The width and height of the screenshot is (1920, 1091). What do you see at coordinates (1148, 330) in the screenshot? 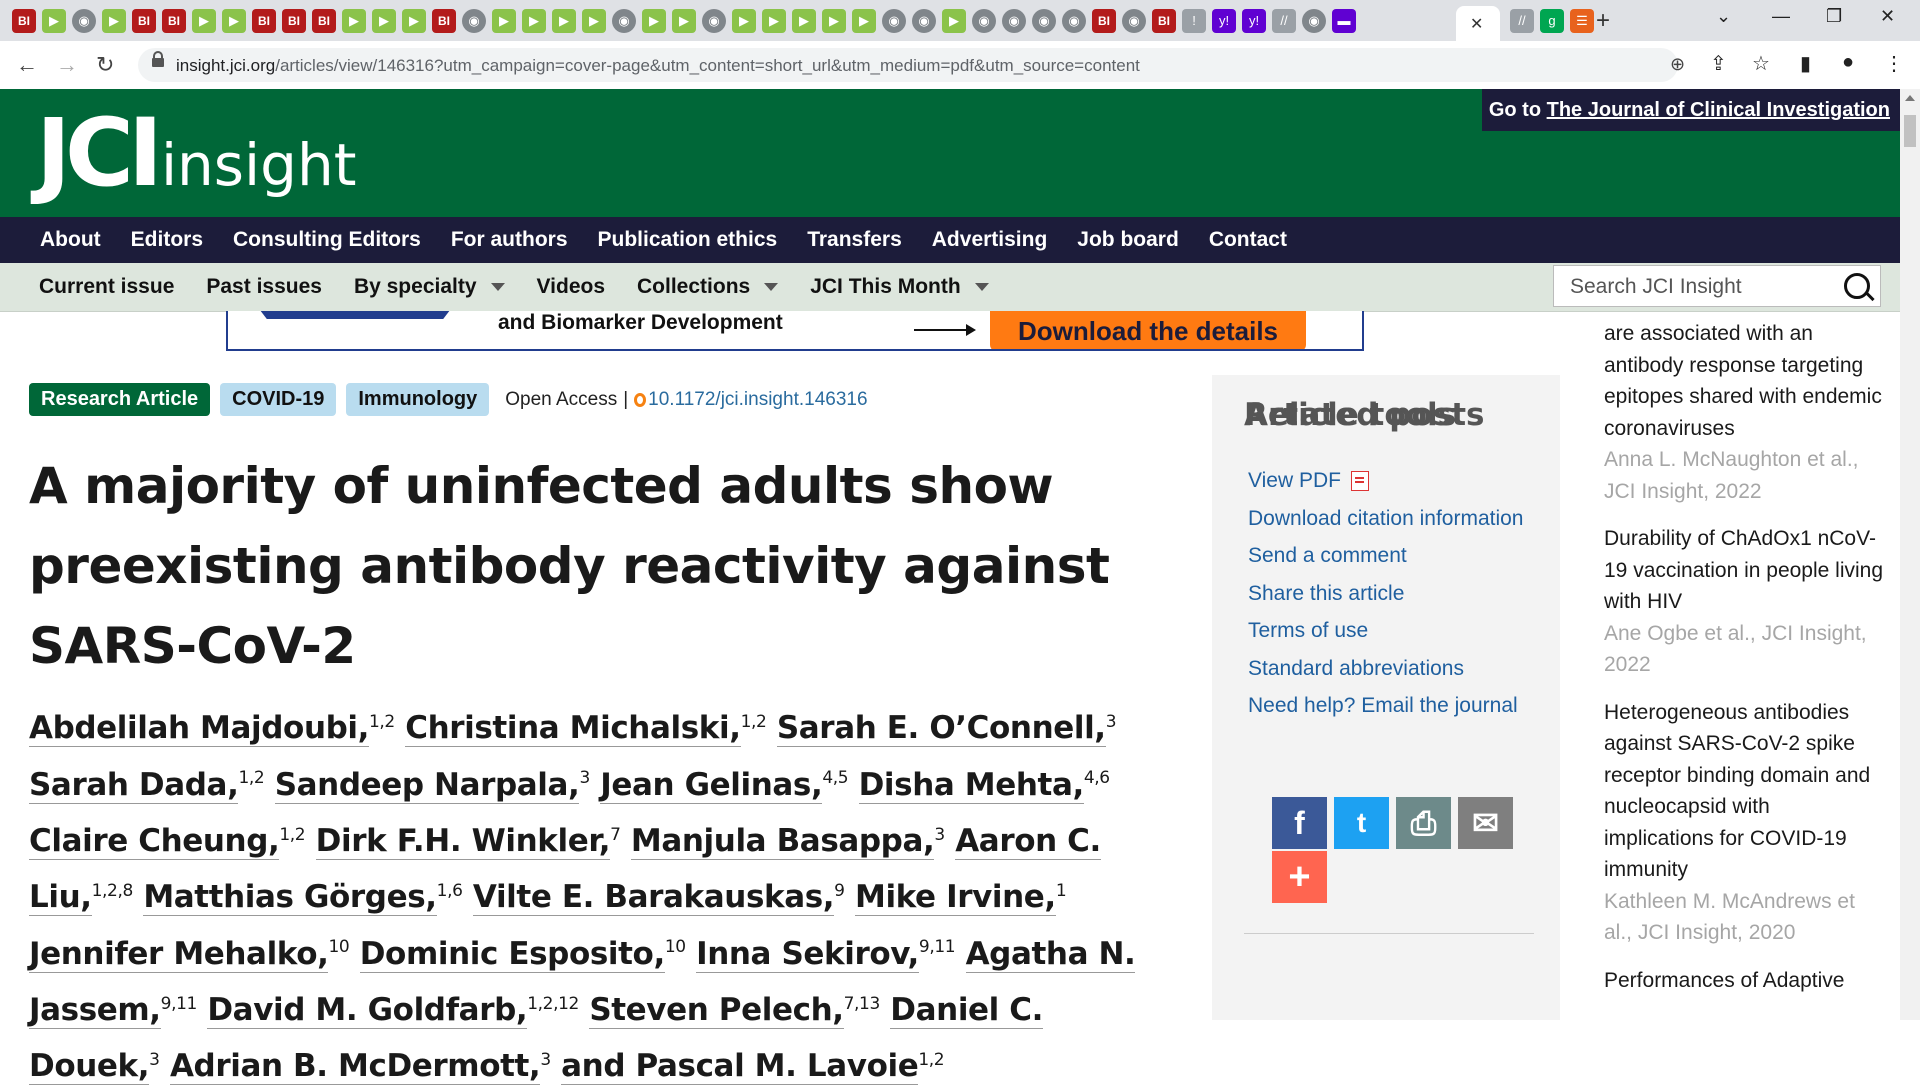
I see `ad-download-button: Download the details` at bounding box center [1148, 330].